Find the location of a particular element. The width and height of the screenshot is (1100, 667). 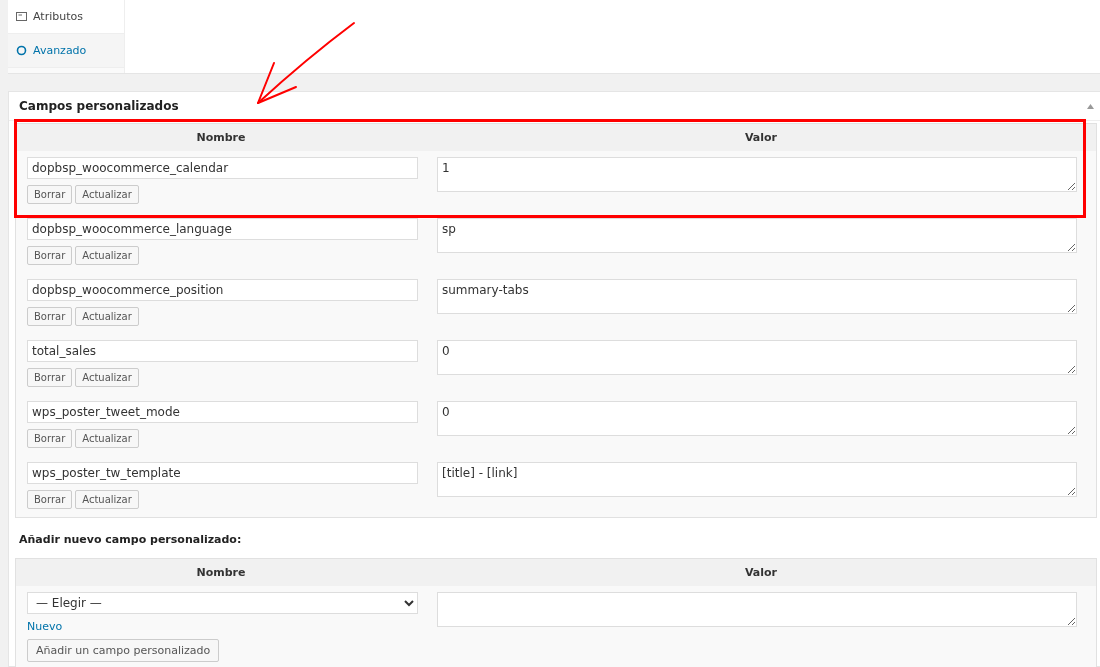

panel-title: Campos personalizados is located at coordinates (99, 106).